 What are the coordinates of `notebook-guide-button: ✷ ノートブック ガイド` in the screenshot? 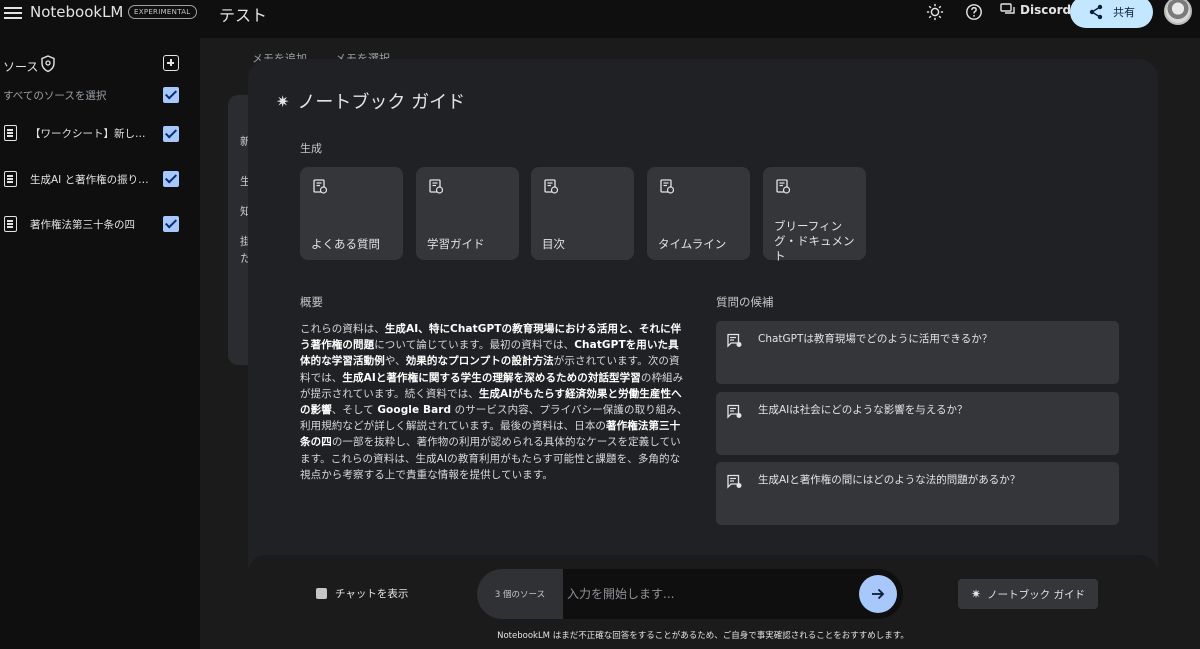 It's located at (1028, 594).